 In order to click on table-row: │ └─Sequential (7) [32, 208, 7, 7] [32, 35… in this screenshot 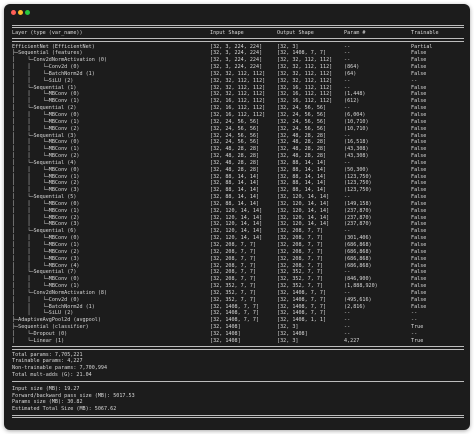, I will do `click(238, 272)`.